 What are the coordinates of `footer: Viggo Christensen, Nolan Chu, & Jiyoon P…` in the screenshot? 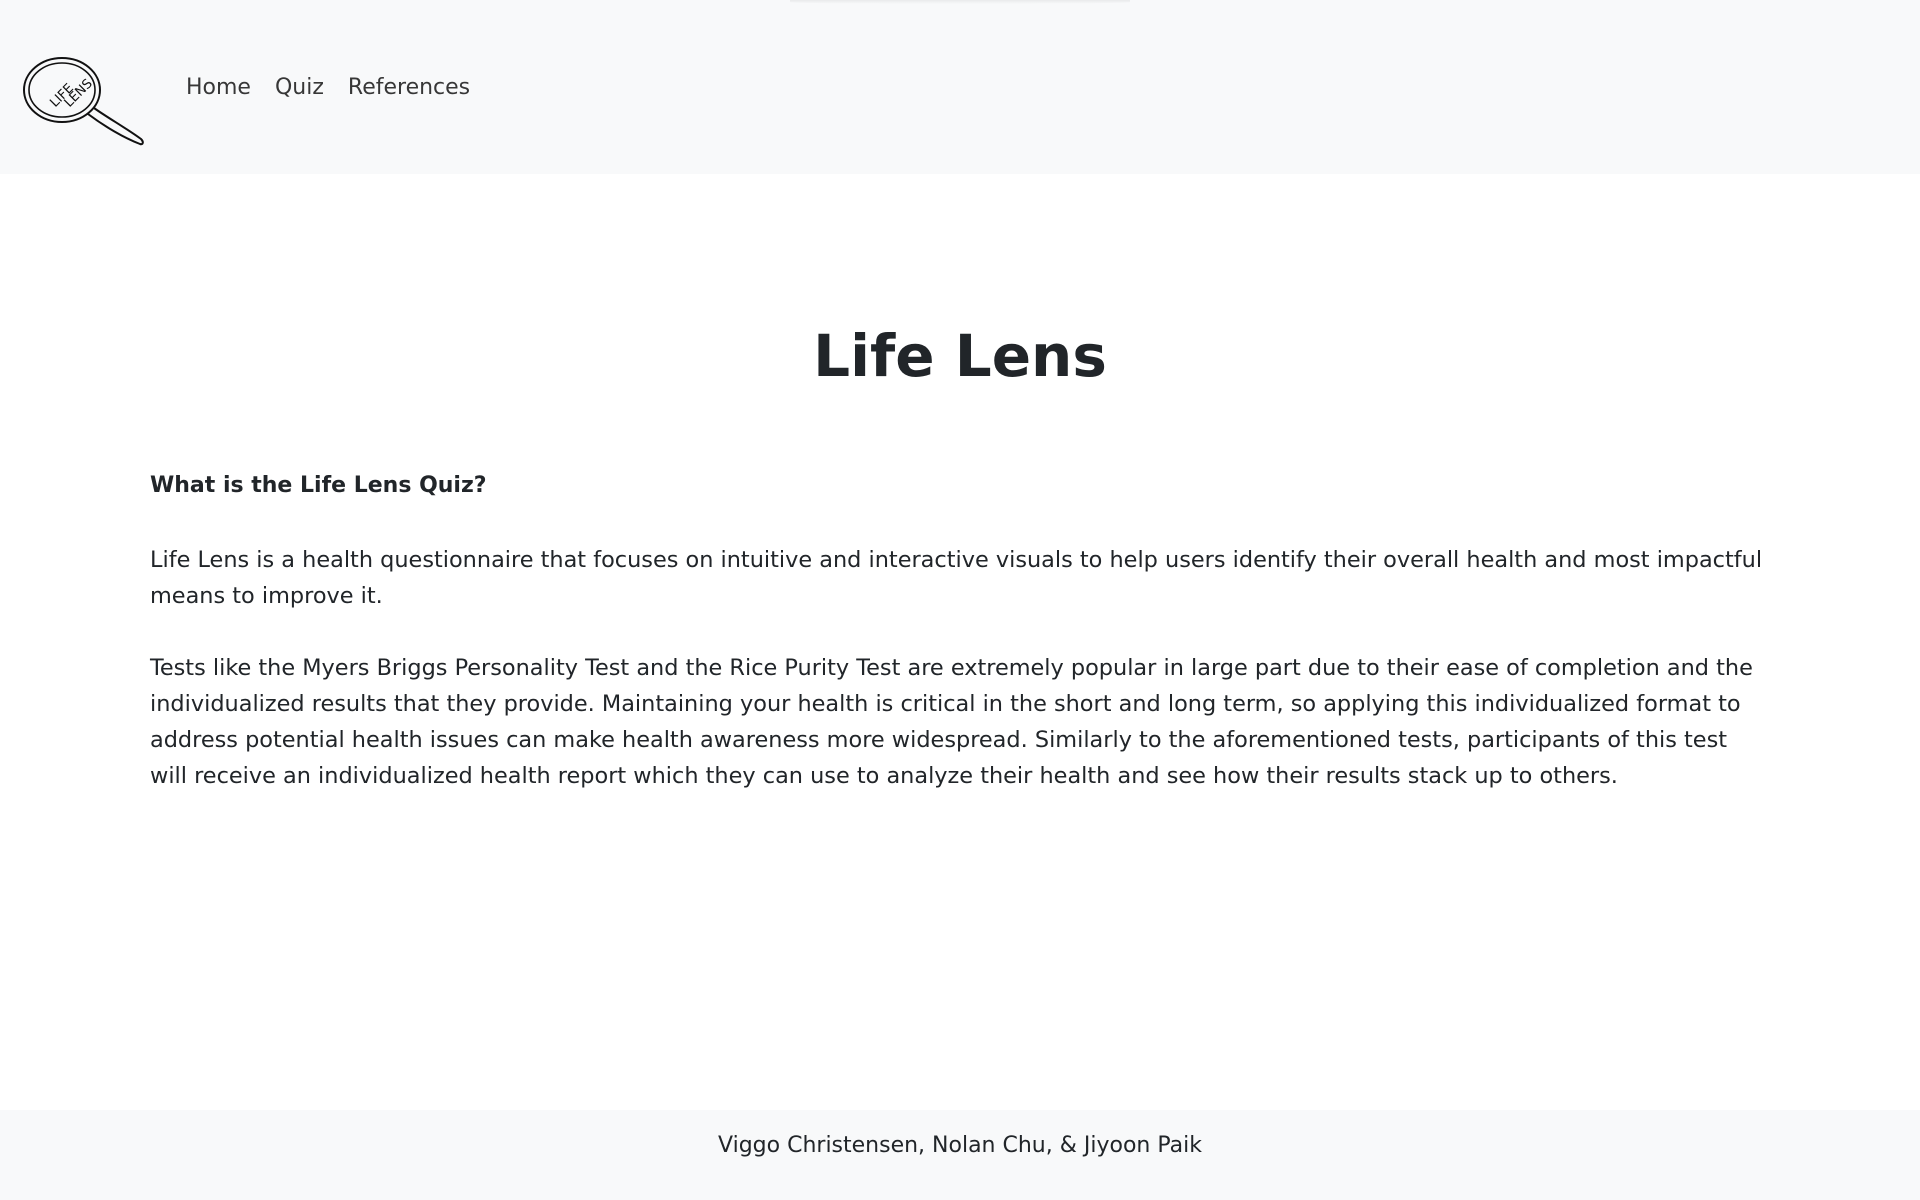 It's located at (960, 1155).